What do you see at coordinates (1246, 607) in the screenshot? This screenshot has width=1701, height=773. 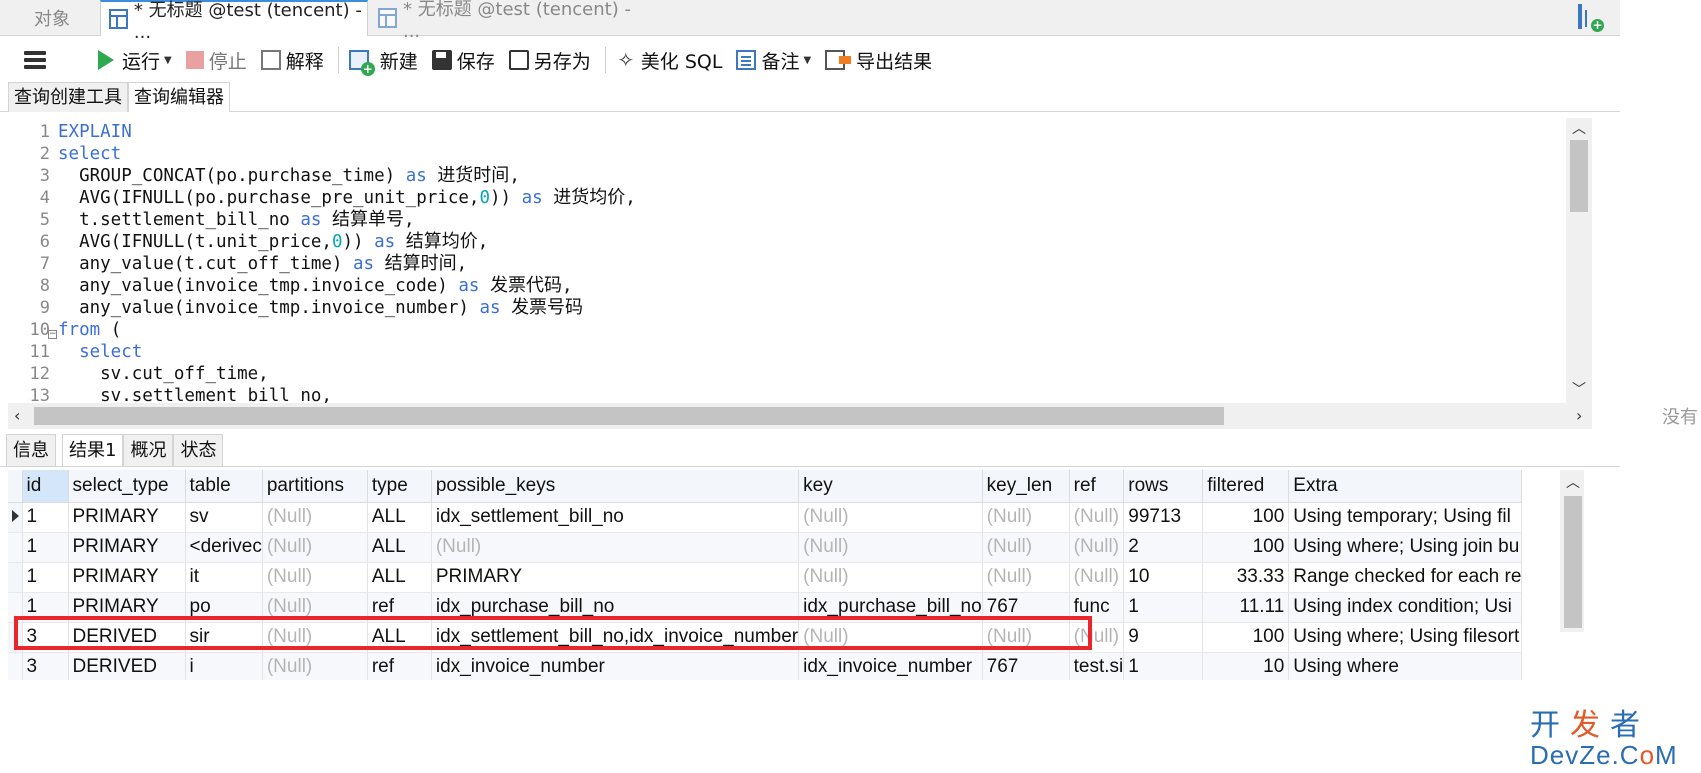 I see `table-cell: 11.11` at bounding box center [1246, 607].